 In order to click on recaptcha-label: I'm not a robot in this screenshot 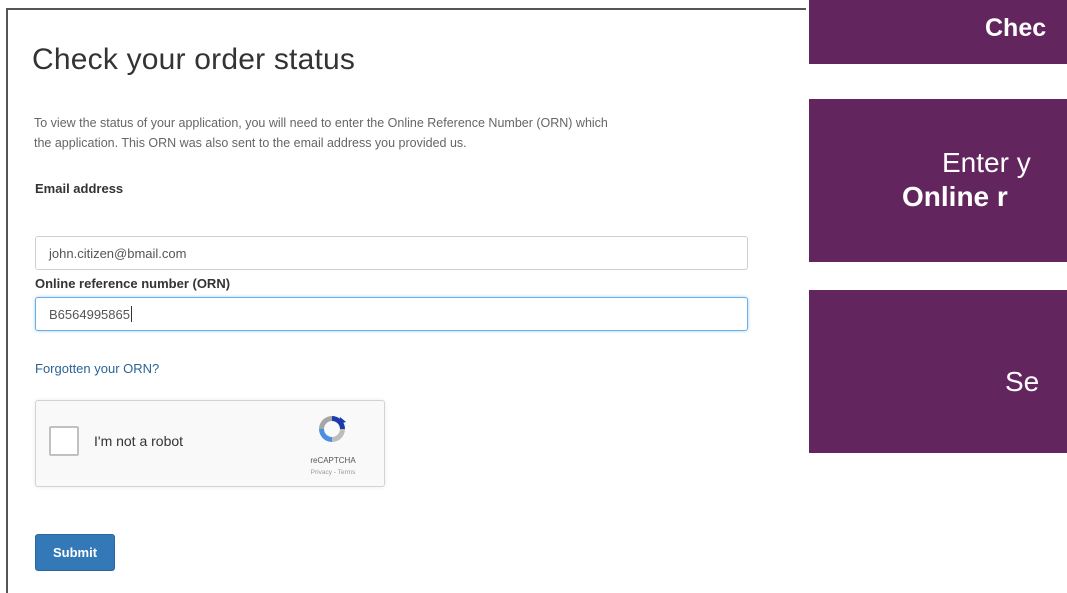, I will do `click(139, 441)`.